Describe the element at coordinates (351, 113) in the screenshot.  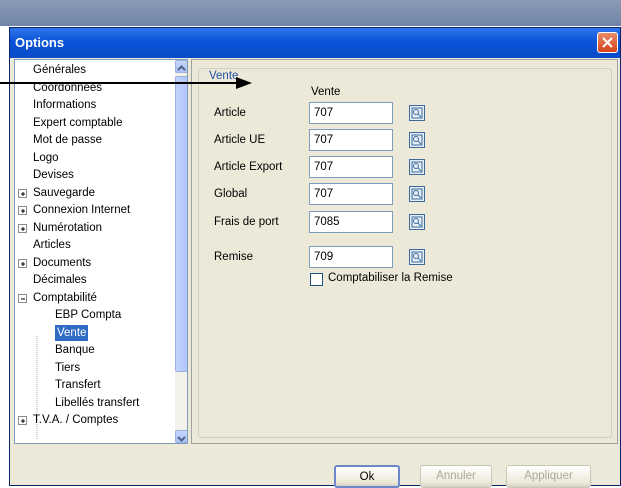
I see `article-input: 707` at that location.